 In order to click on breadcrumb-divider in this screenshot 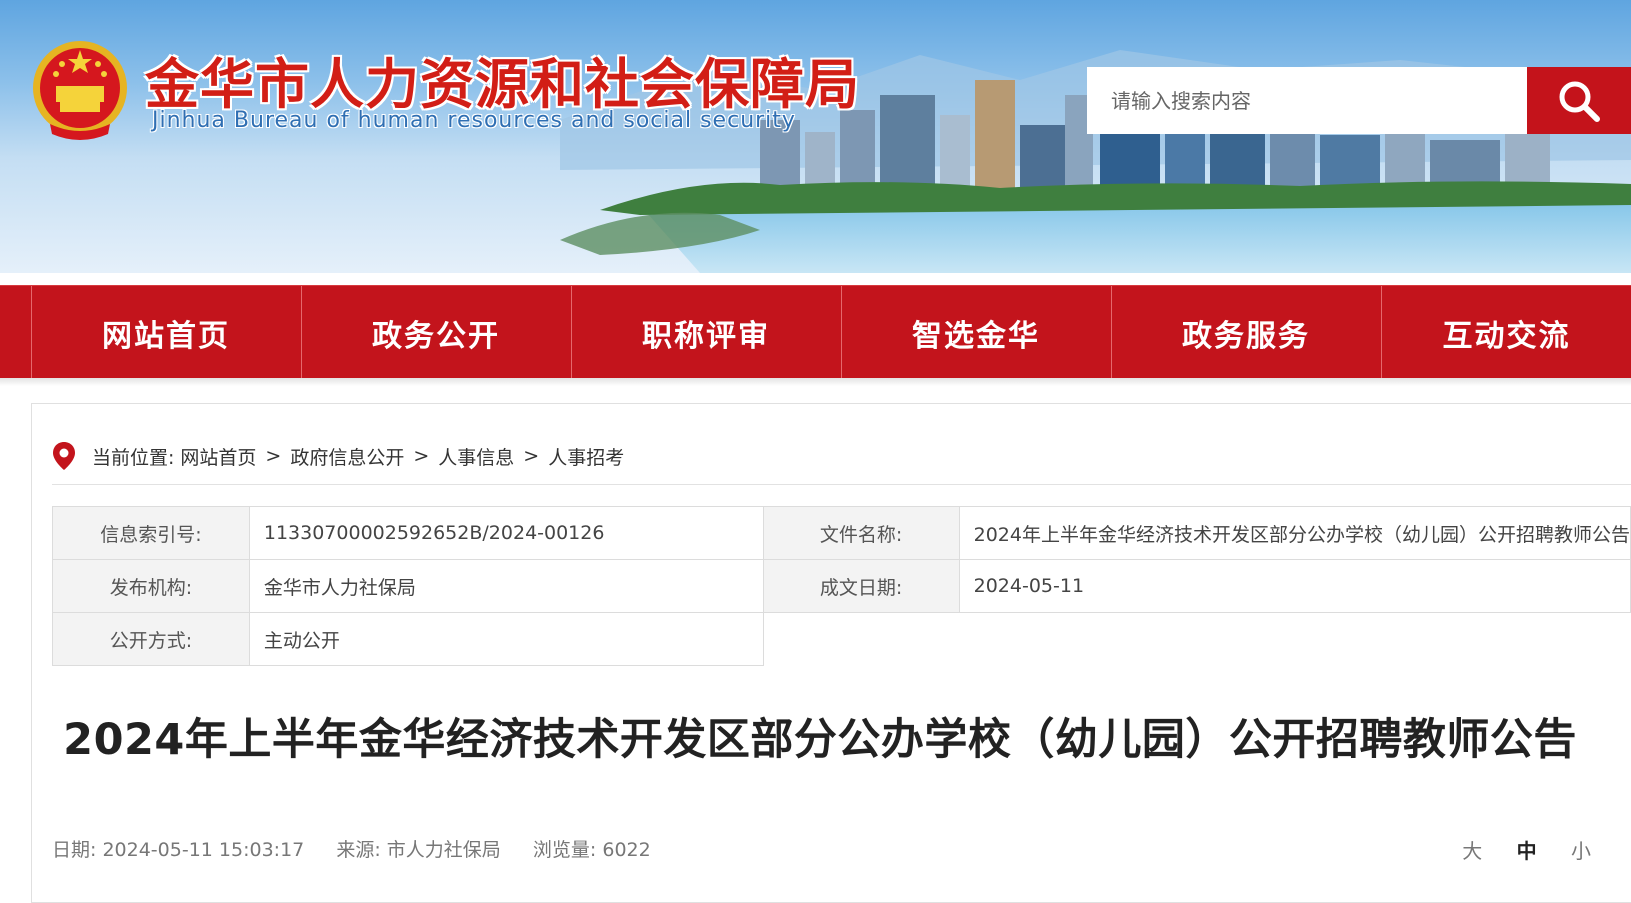, I will do `click(841, 484)`.